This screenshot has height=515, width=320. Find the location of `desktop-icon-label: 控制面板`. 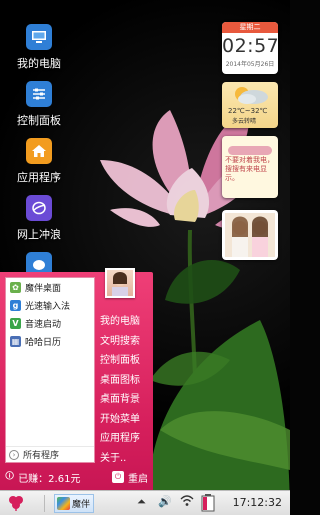

desktop-icon-label: 控制面板 is located at coordinates (39, 120).